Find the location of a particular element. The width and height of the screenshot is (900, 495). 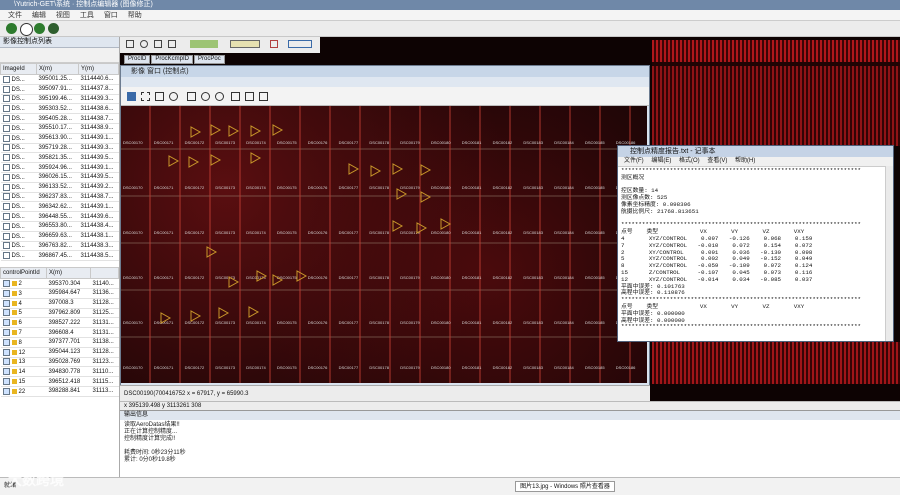

tab-procpoc: ProcPoc is located at coordinates (209, 59).